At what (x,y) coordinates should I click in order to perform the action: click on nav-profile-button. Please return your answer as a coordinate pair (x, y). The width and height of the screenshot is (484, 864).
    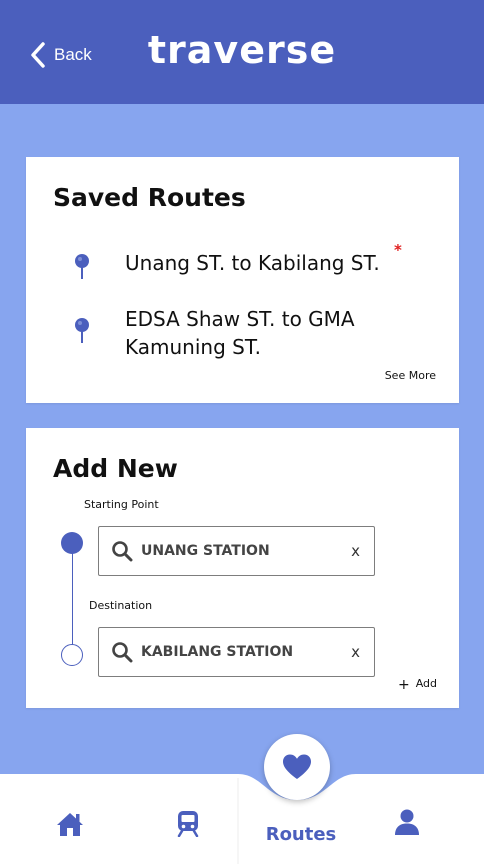
    Looking at the image, I should click on (407, 824).